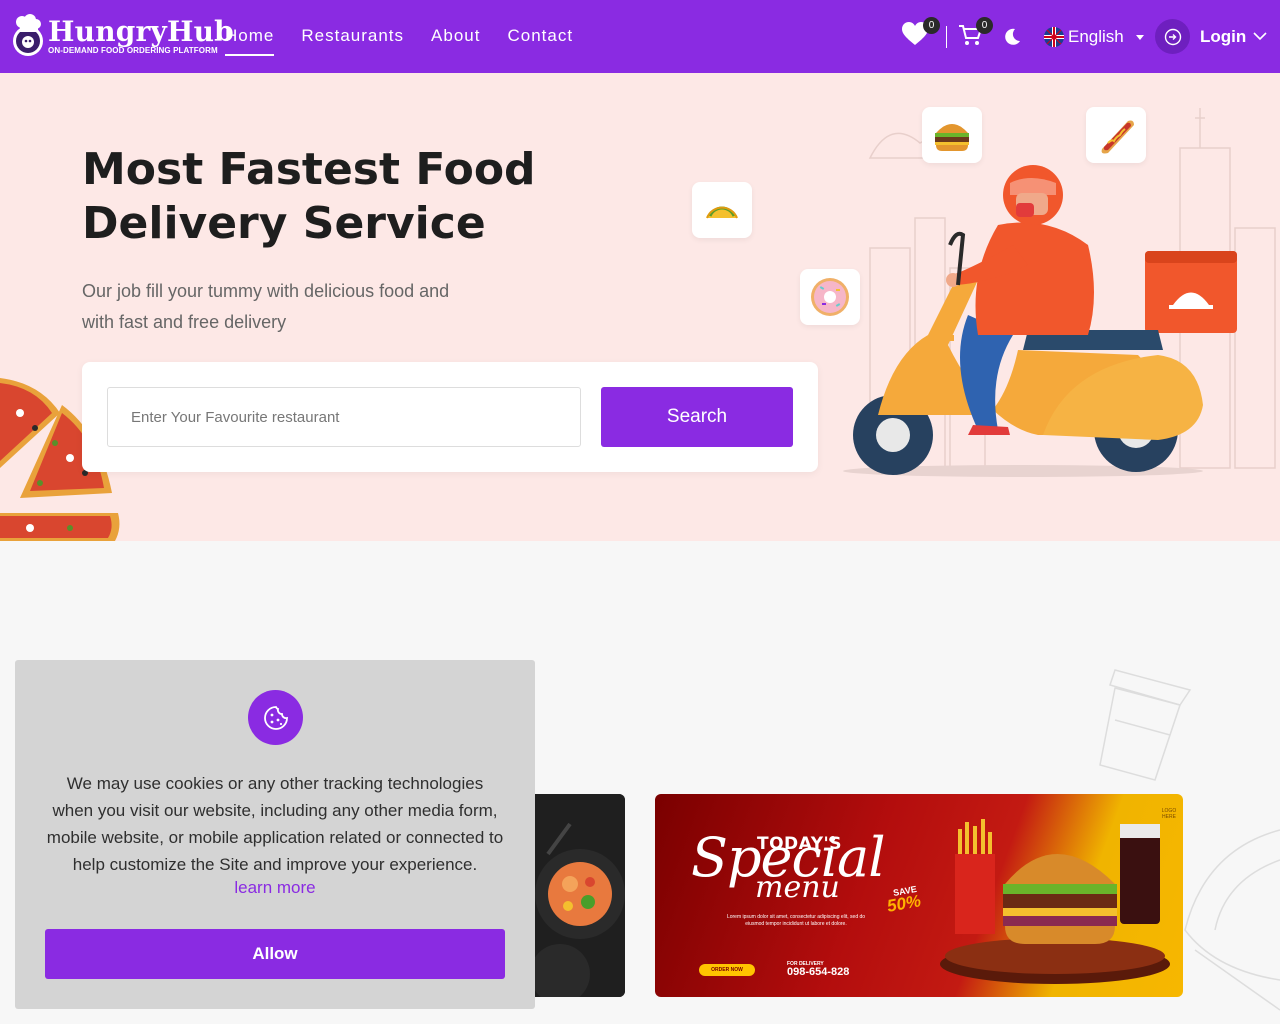 The width and height of the screenshot is (1280, 1024). Describe the element at coordinates (275, 888) in the screenshot. I see `cookie-learn-more-link: learn more` at that location.